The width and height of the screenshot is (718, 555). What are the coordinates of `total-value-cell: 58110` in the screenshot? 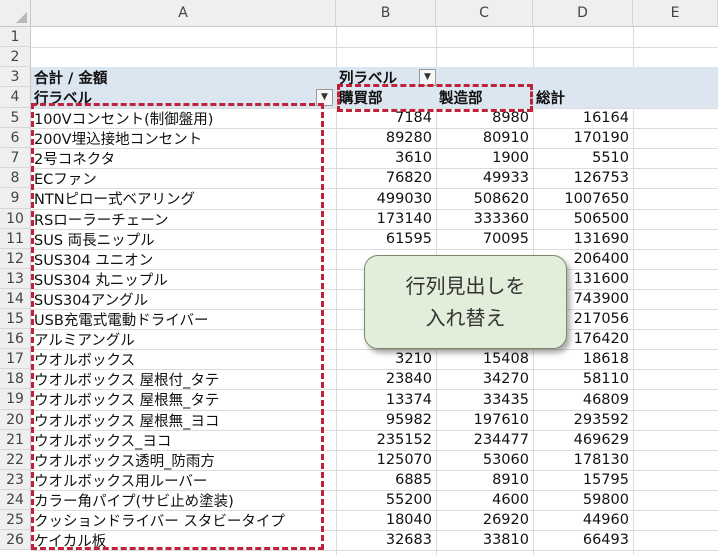 It's located at (583, 379).